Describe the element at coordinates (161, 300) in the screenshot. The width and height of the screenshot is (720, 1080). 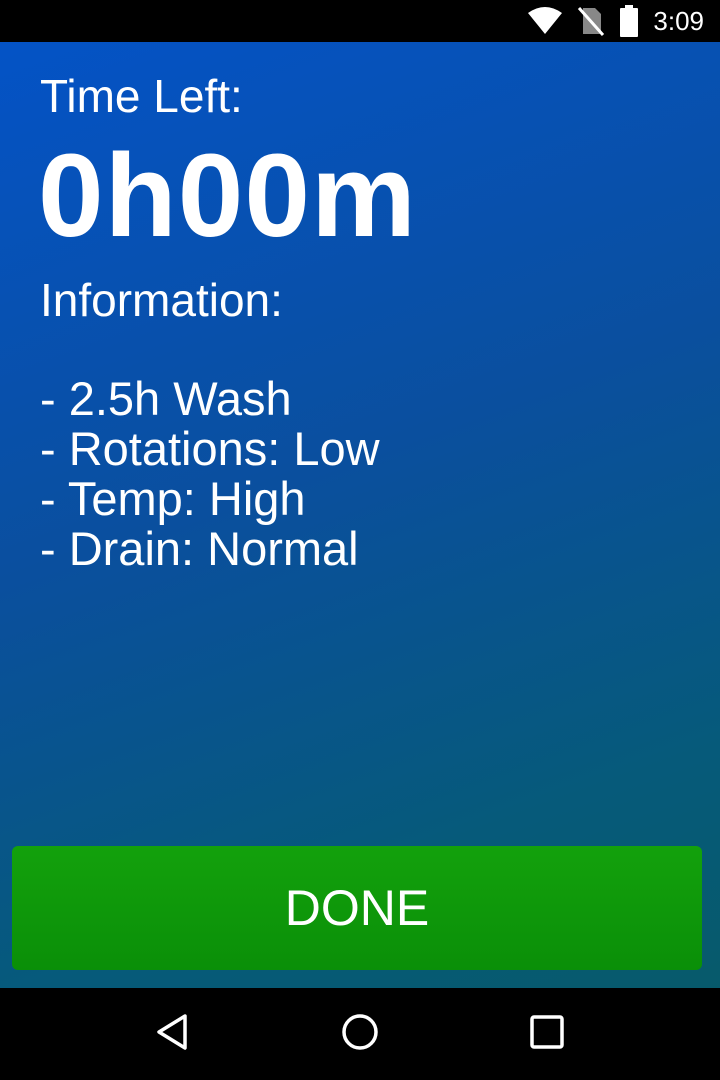
I see `information-label: Information:` at that location.